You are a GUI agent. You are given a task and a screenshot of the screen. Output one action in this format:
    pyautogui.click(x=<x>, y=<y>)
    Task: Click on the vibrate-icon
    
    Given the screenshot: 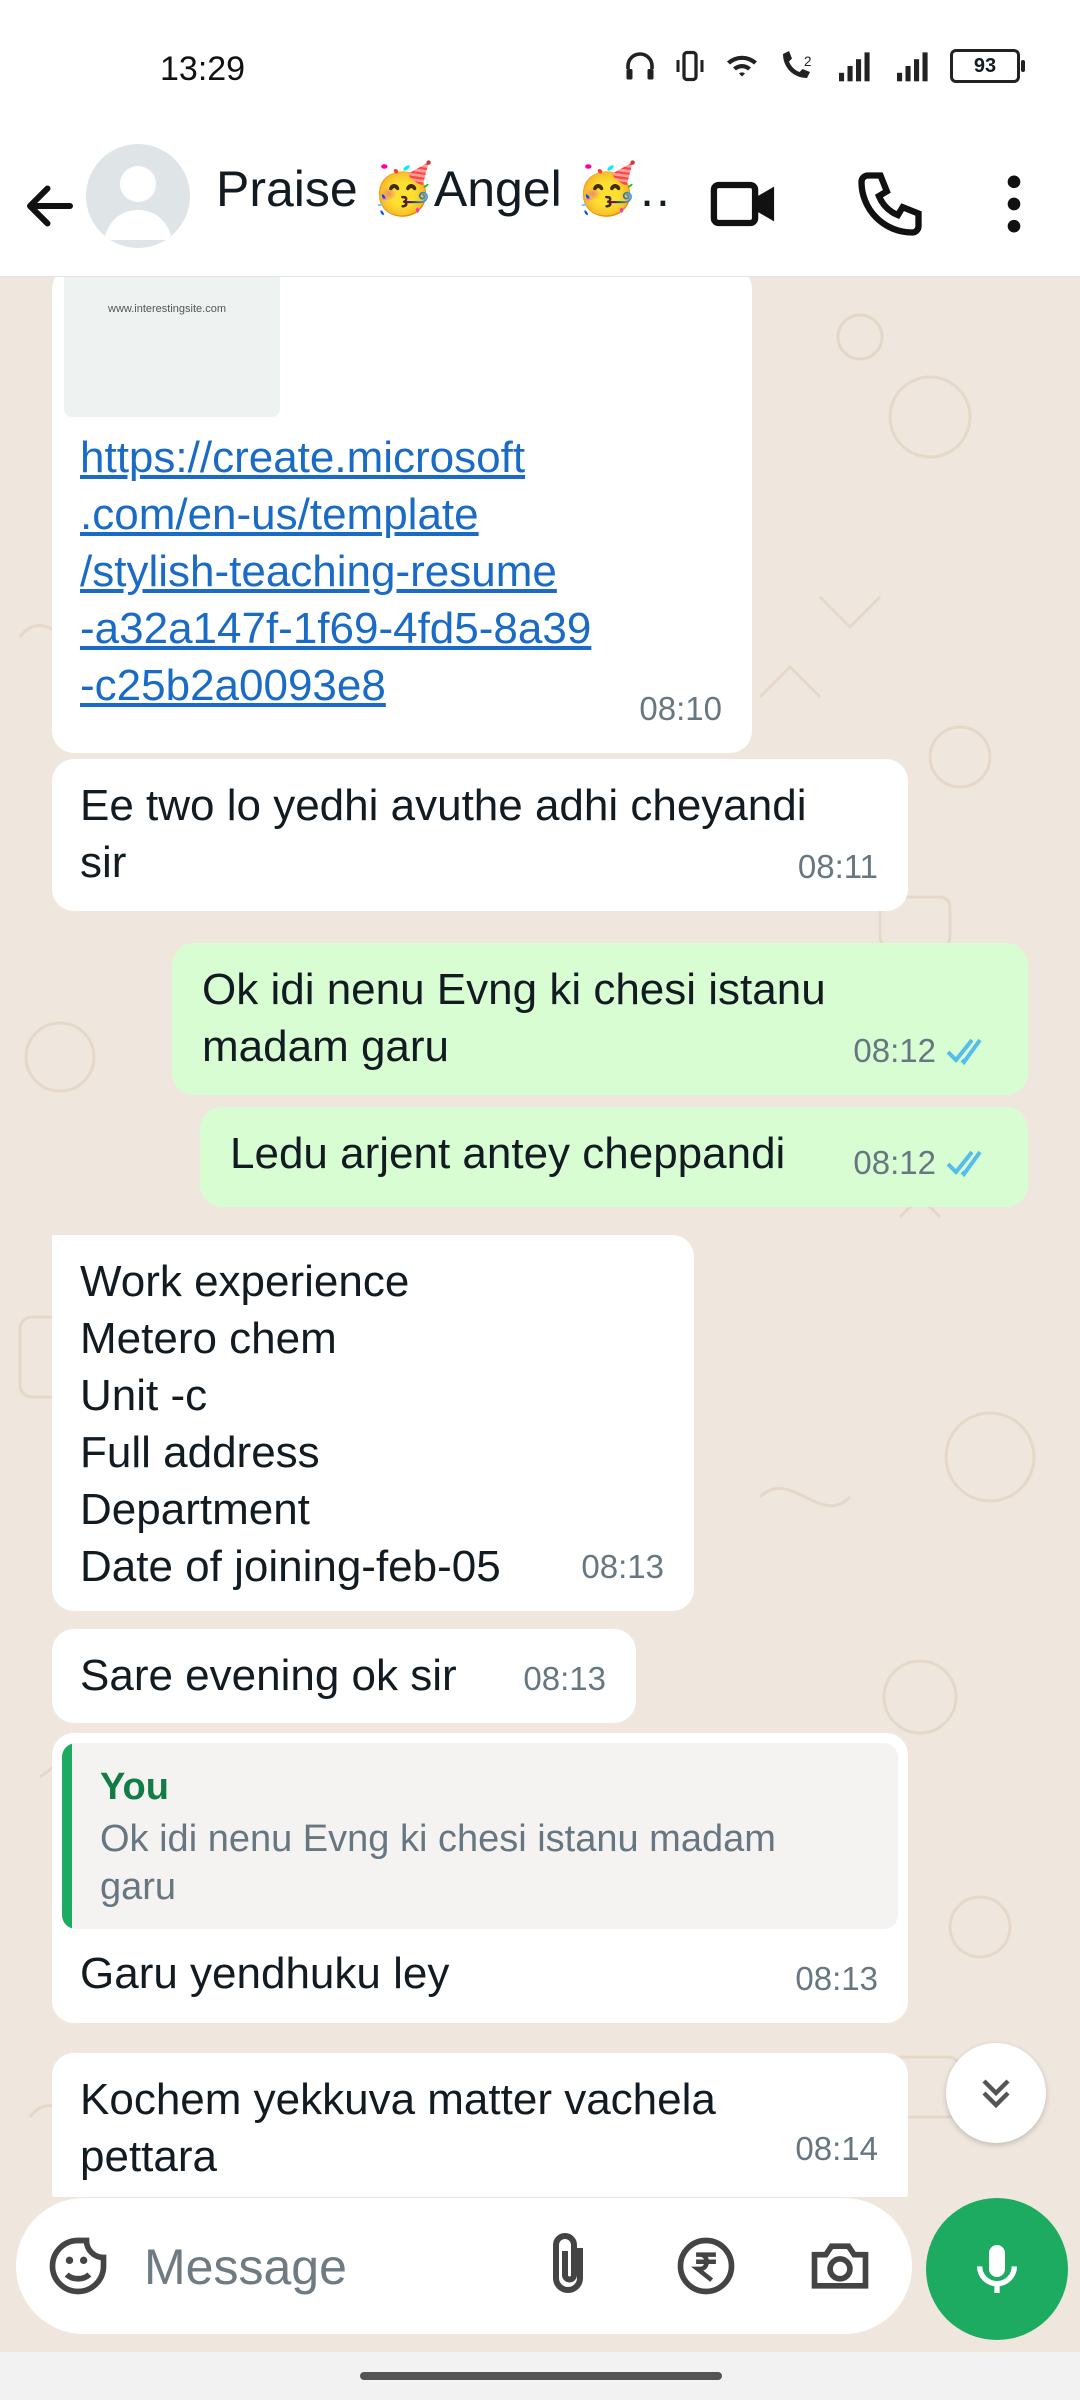 What is the action you would take?
    pyautogui.click(x=690, y=66)
    